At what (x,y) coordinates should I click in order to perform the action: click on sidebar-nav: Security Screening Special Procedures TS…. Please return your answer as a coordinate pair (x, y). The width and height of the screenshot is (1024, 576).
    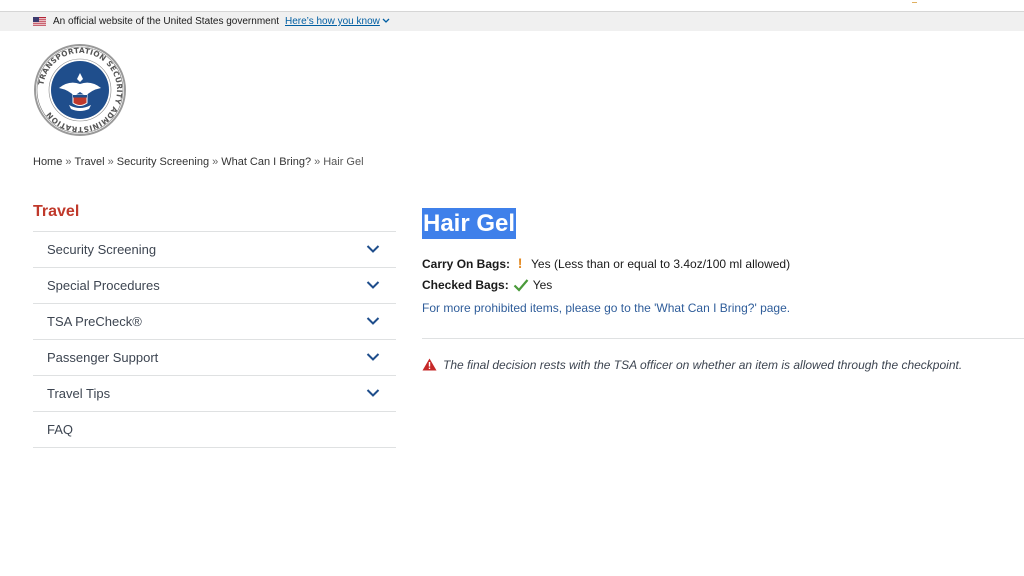
    Looking at the image, I should click on (214, 339).